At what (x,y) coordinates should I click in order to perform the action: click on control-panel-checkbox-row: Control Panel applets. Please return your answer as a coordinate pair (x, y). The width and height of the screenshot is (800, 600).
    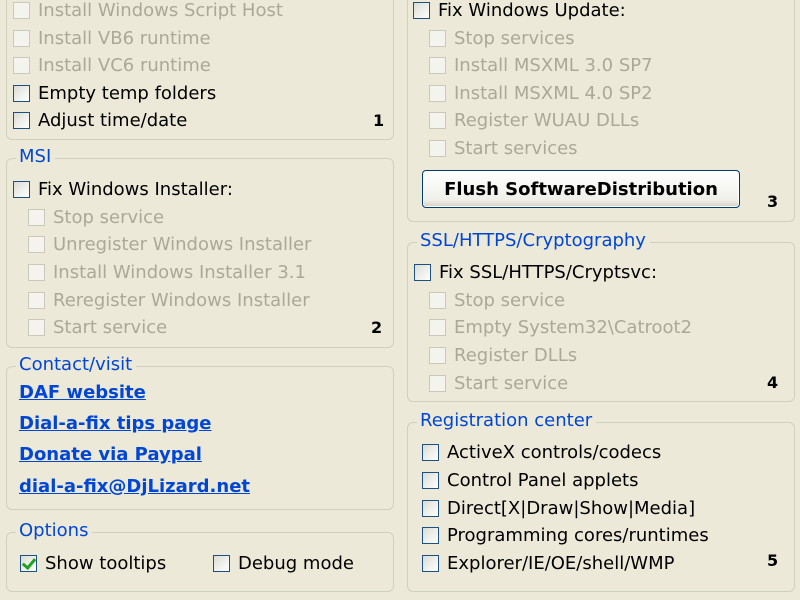
    Looking at the image, I should click on (530, 480).